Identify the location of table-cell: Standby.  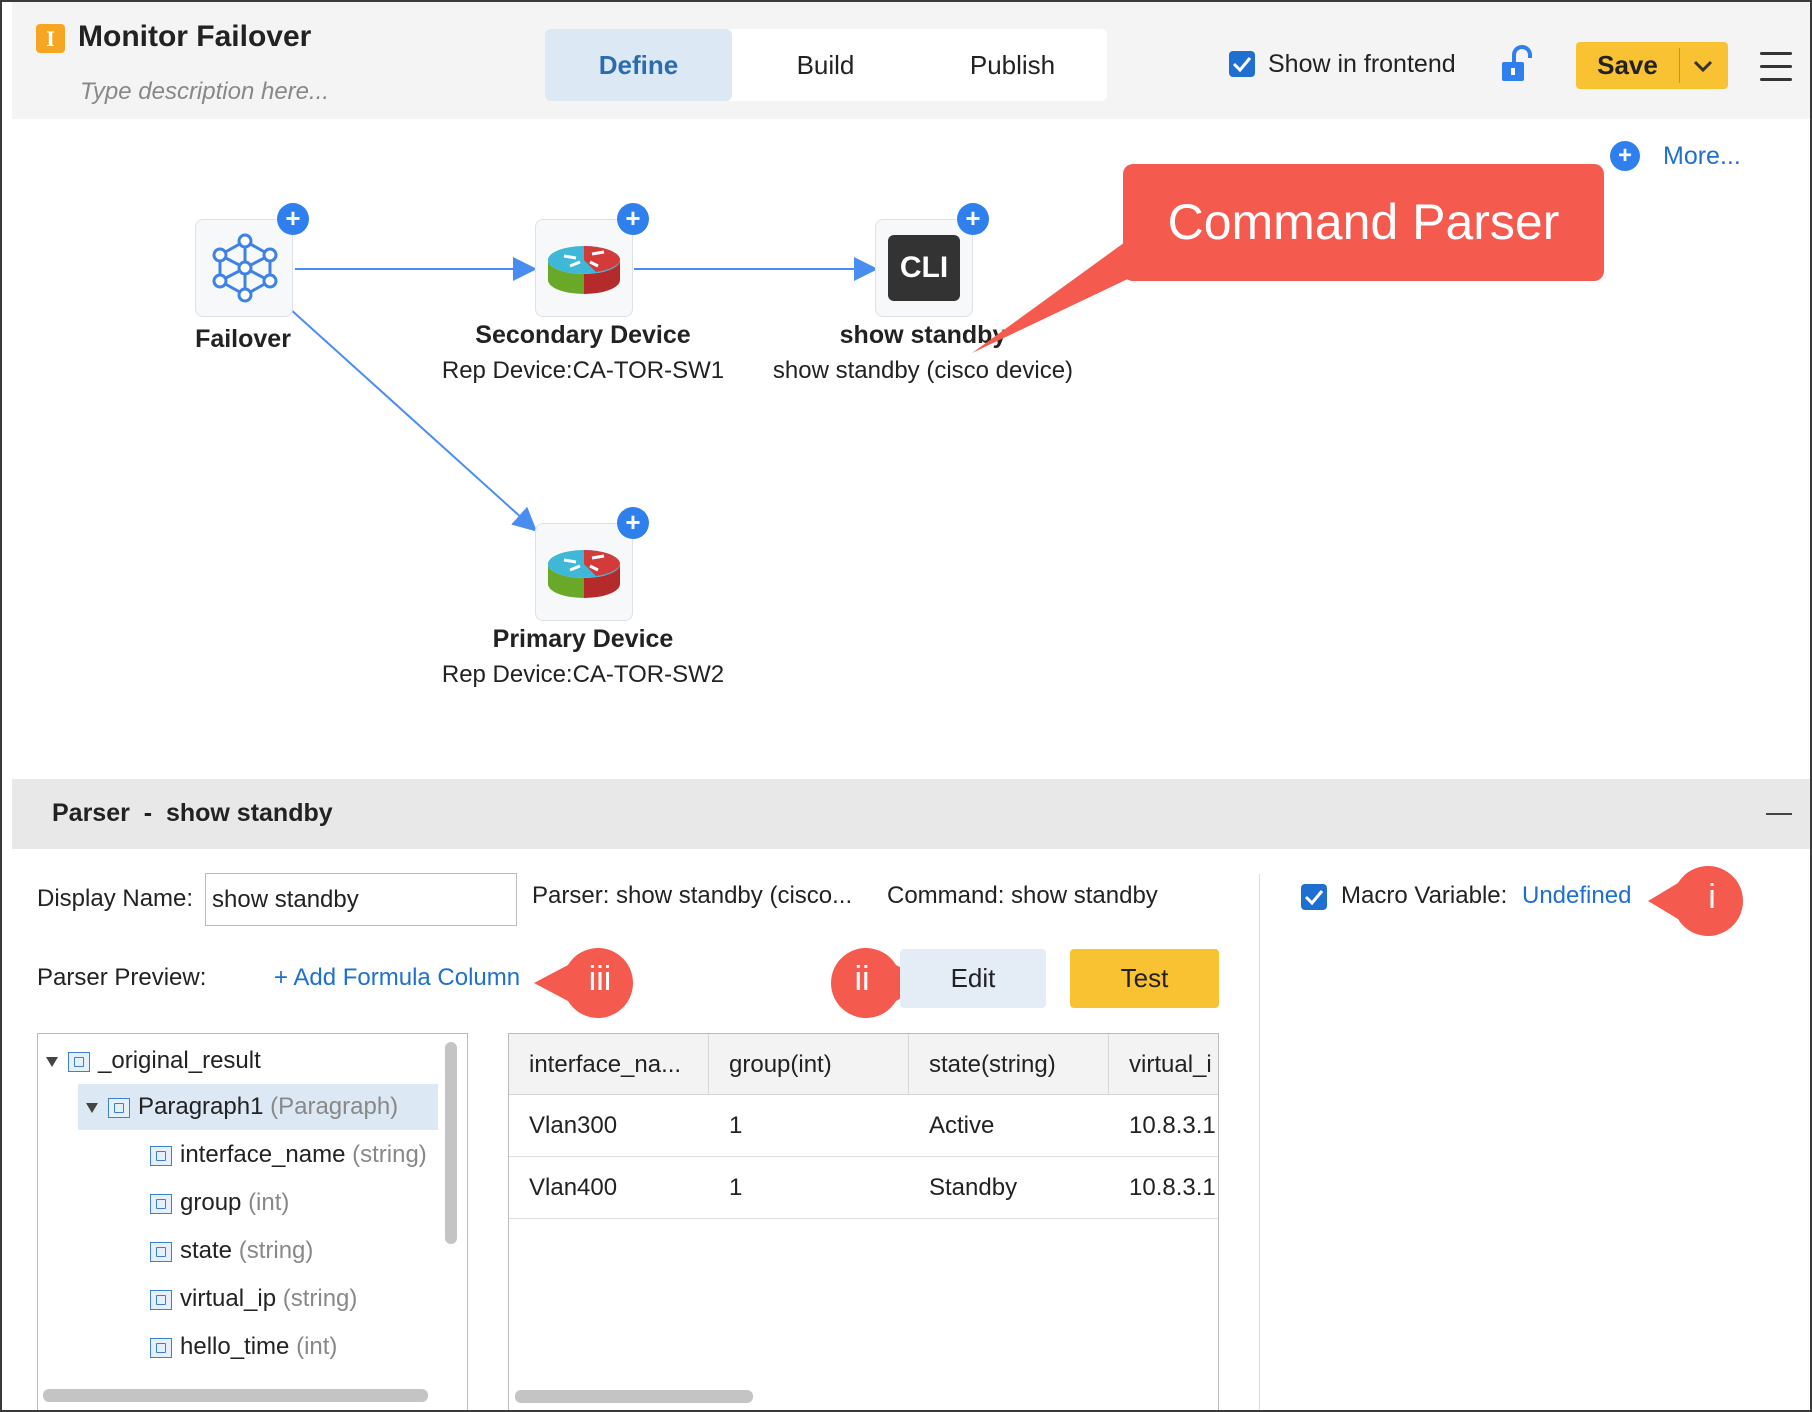
(973, 1187).